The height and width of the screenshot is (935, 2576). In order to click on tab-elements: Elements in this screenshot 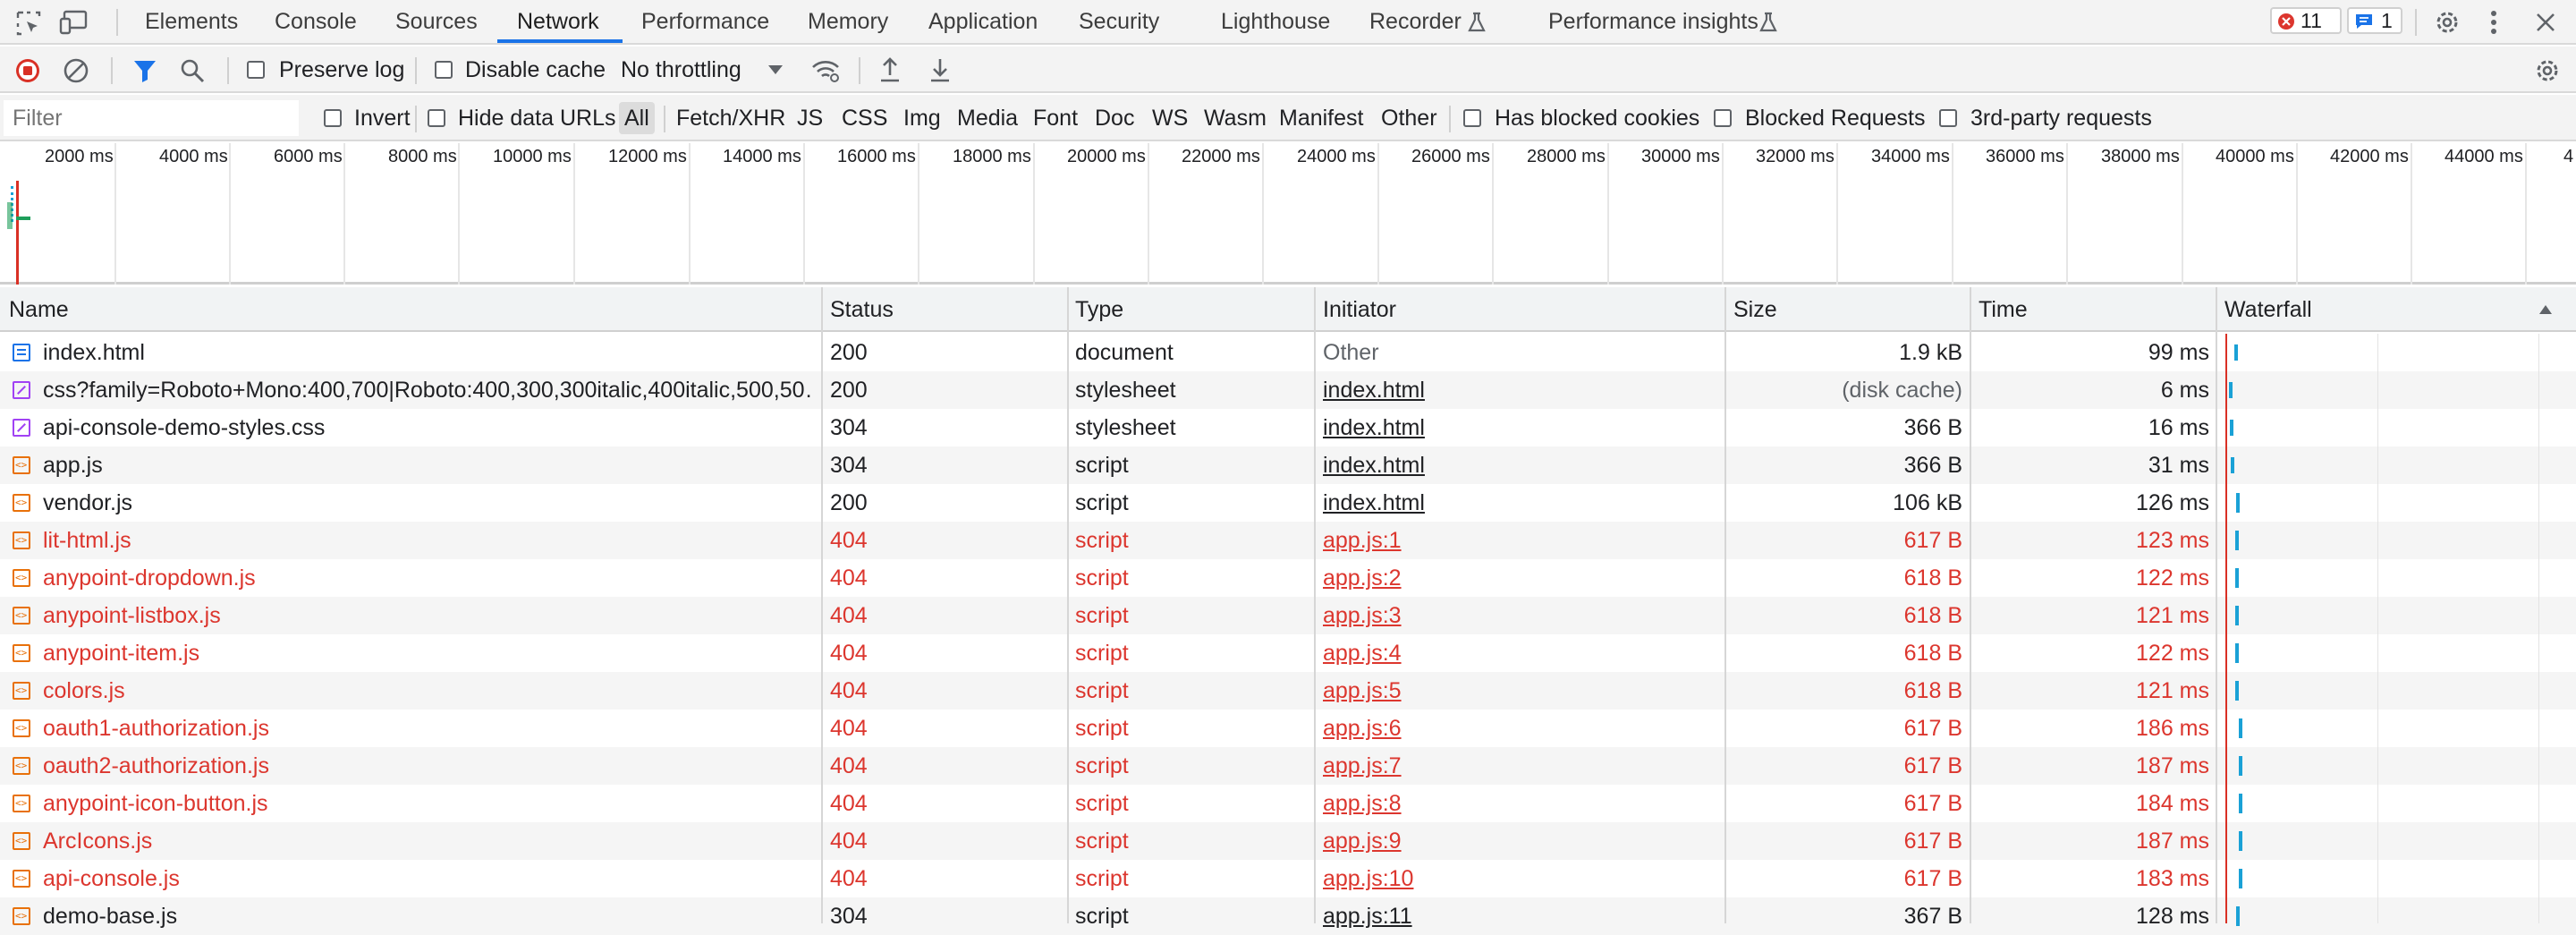, I will do `click(191, 21)`.